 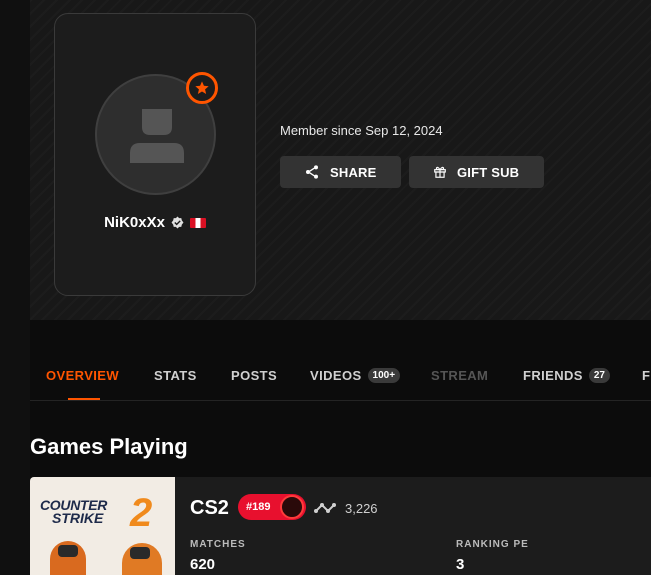 What do you see at coordinates (157, 136) in the screenshot?
I see `user-silhouette-icon` at bounding box center [157, 136].